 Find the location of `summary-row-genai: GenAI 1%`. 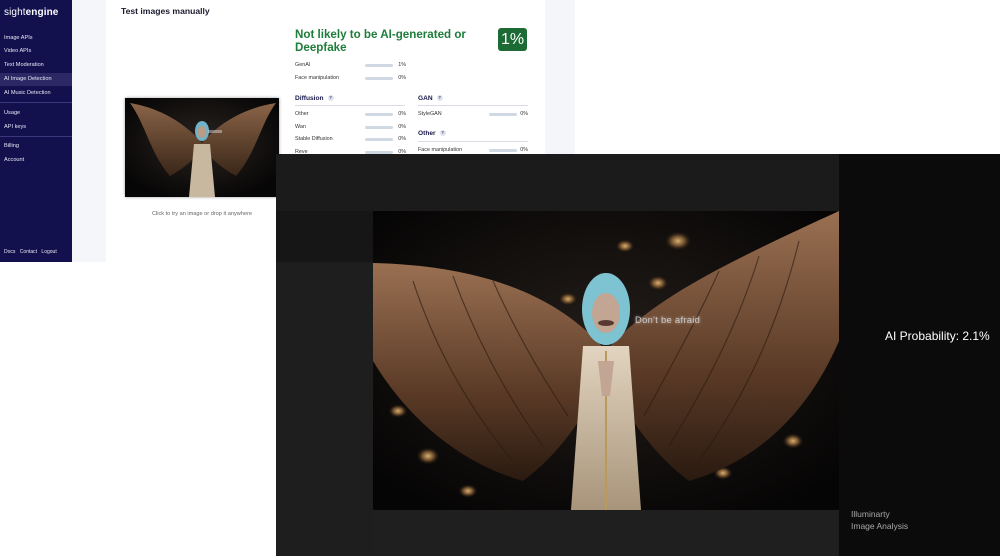

summary-row-genai: GenAI 1% is located at coordinates (351, 66).